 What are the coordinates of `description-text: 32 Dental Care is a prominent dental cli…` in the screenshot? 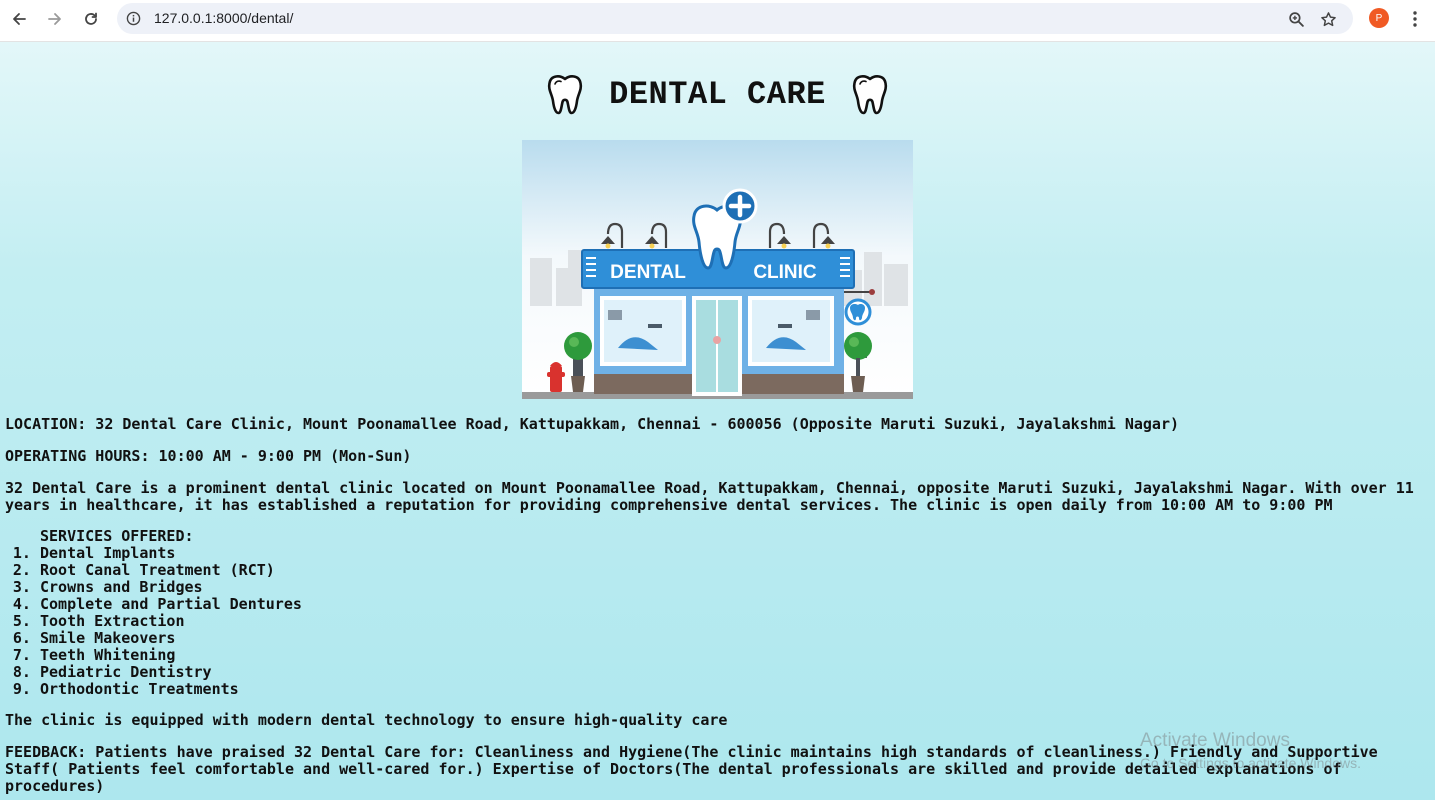 It's located at (709, 496).